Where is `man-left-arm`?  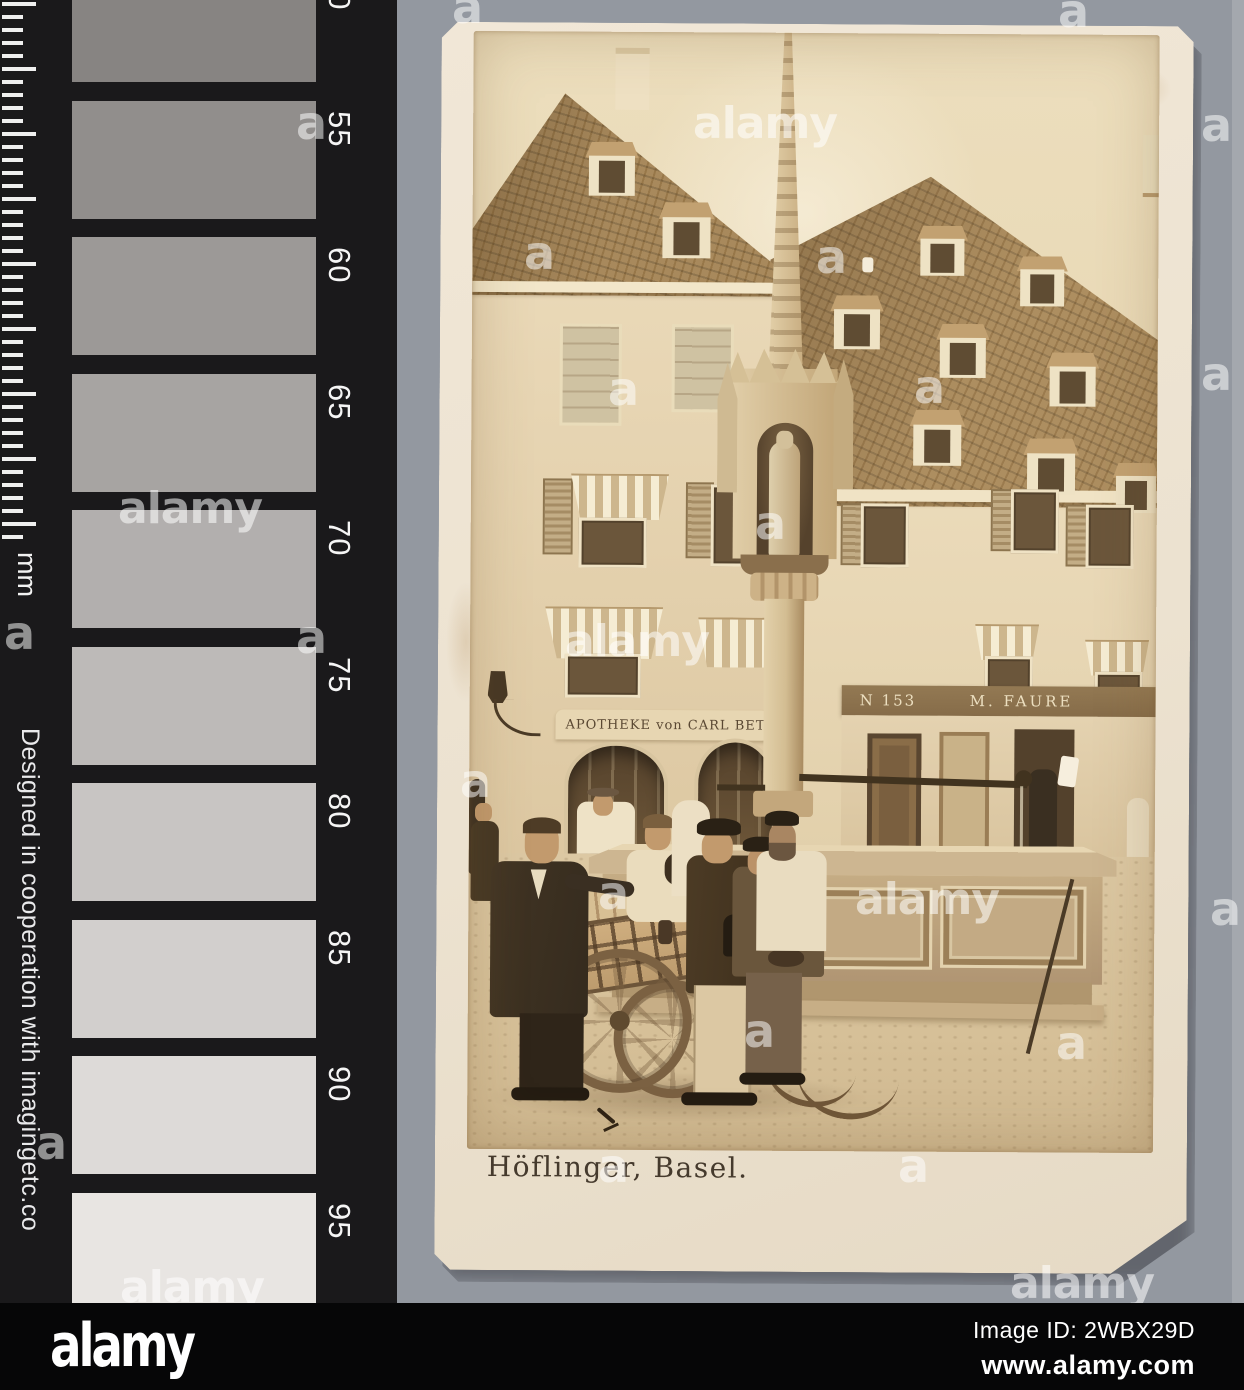
man-left-arm is located at coordinates (599, 885).